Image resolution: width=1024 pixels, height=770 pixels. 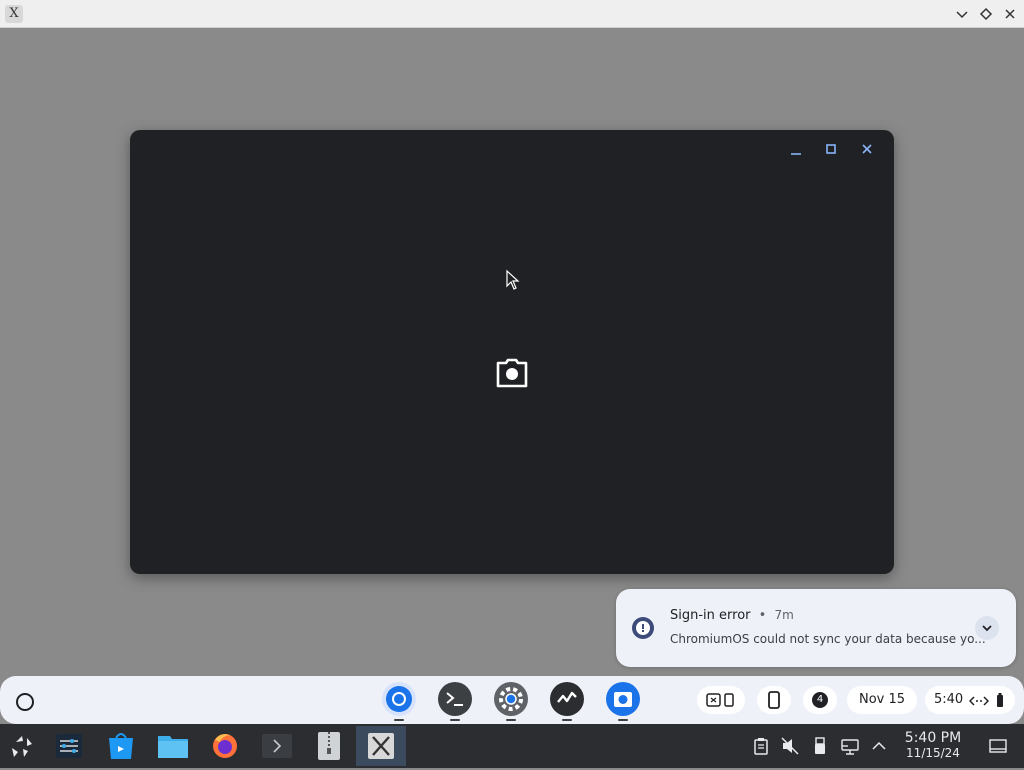 I want to click on usb-drive-icon, so click(x=820, y=746).